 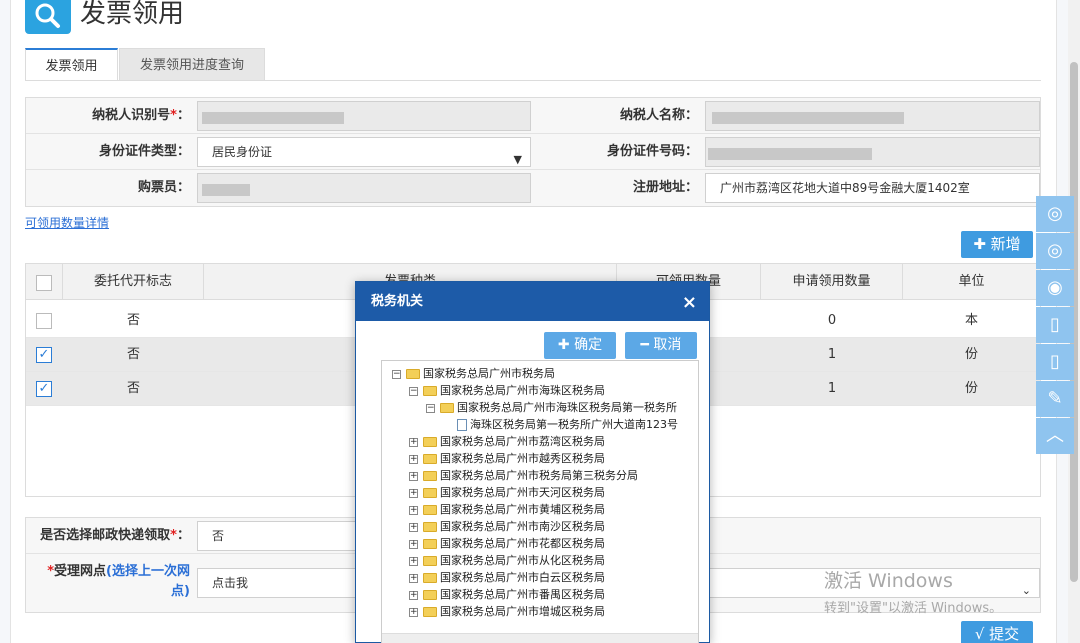 What do you see at coordinates (567, 424) in the screenshot?
I see `tree-node-leaf: 海珠区税务局第一税务所广州大道南123号` at bounding box center [567, 424].